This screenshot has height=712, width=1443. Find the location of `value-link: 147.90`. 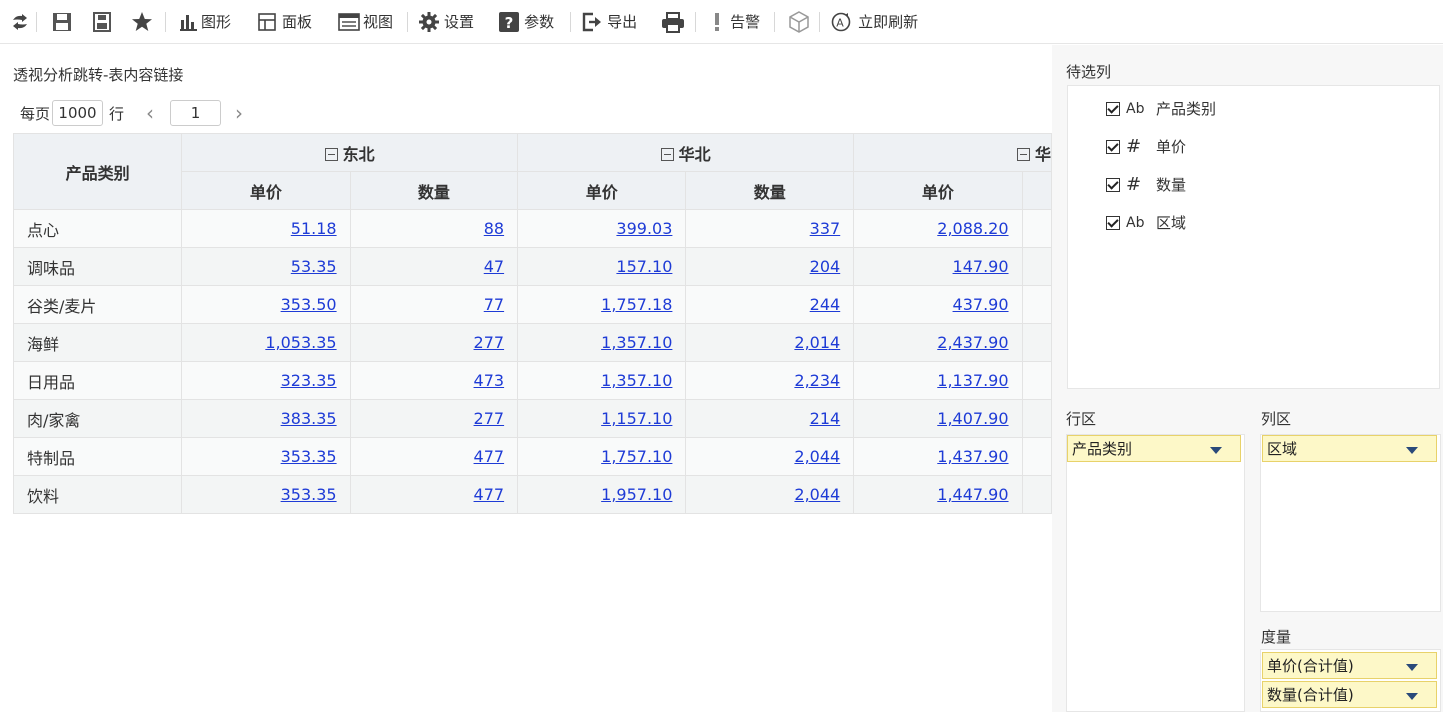

value-link: 147.90 is located at coordinates (981, 266).